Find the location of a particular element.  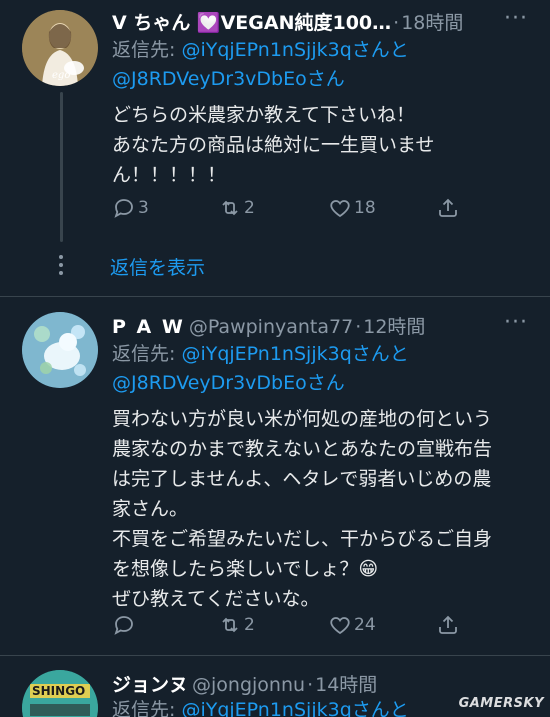

tweet-header: V ちゃん 💟VEGAN純度100… · 18時間 is located at coordinates (287, 21).